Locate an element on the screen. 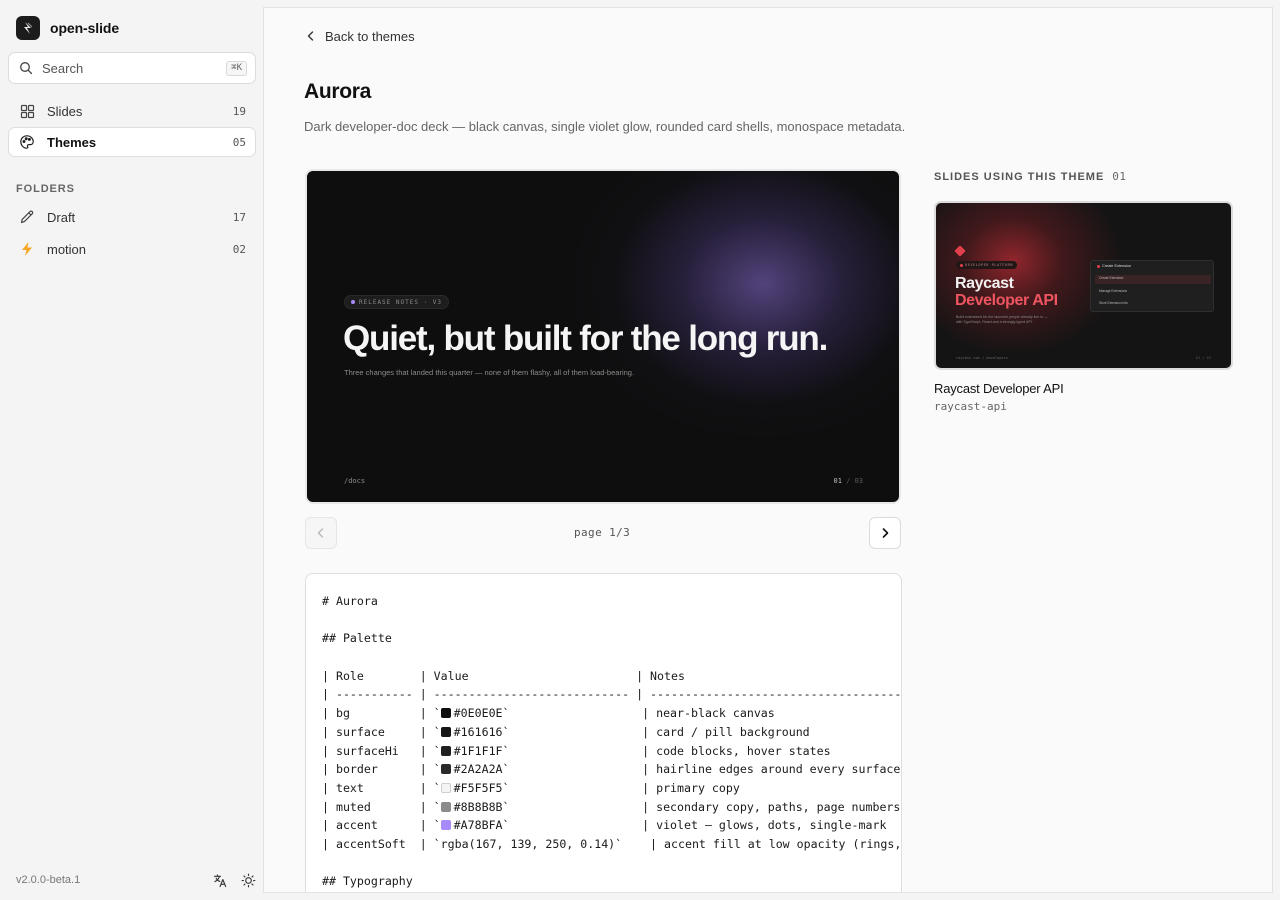 This screenshot has height=900, width=1280. next-page-button is located at coordinates (885, 533).